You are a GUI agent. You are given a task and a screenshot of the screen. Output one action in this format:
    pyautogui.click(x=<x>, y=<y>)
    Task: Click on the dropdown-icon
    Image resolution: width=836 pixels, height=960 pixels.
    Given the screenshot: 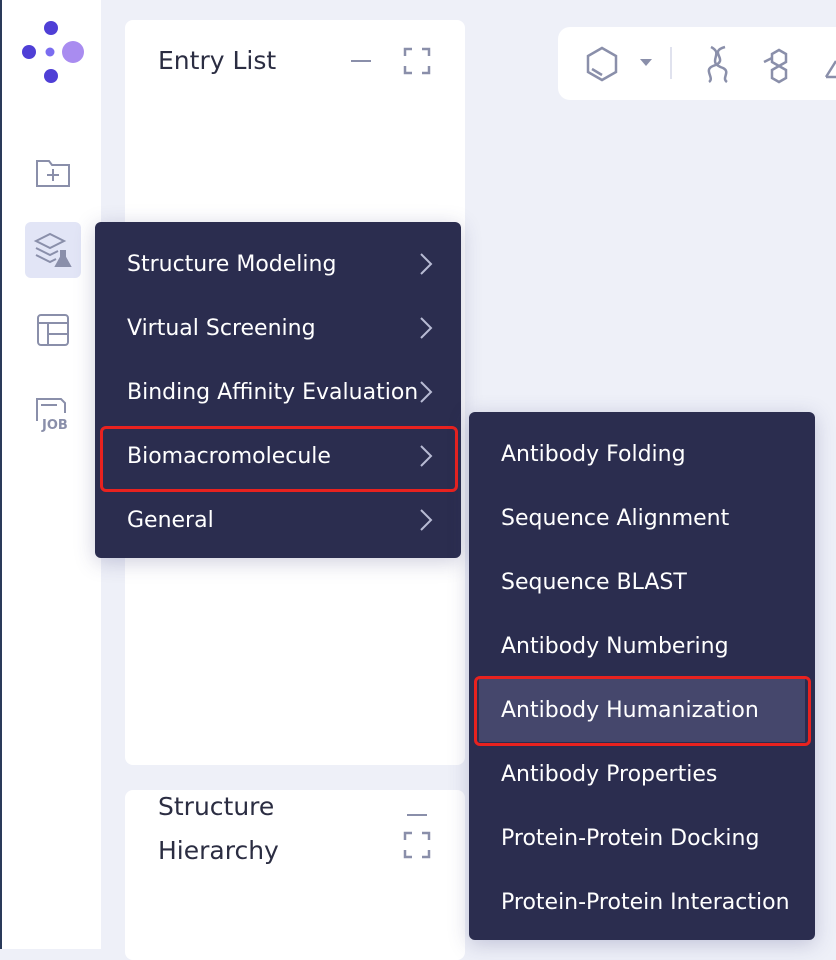 What is the action you would take?
    pyautogui.click(x=646, y=63)
    